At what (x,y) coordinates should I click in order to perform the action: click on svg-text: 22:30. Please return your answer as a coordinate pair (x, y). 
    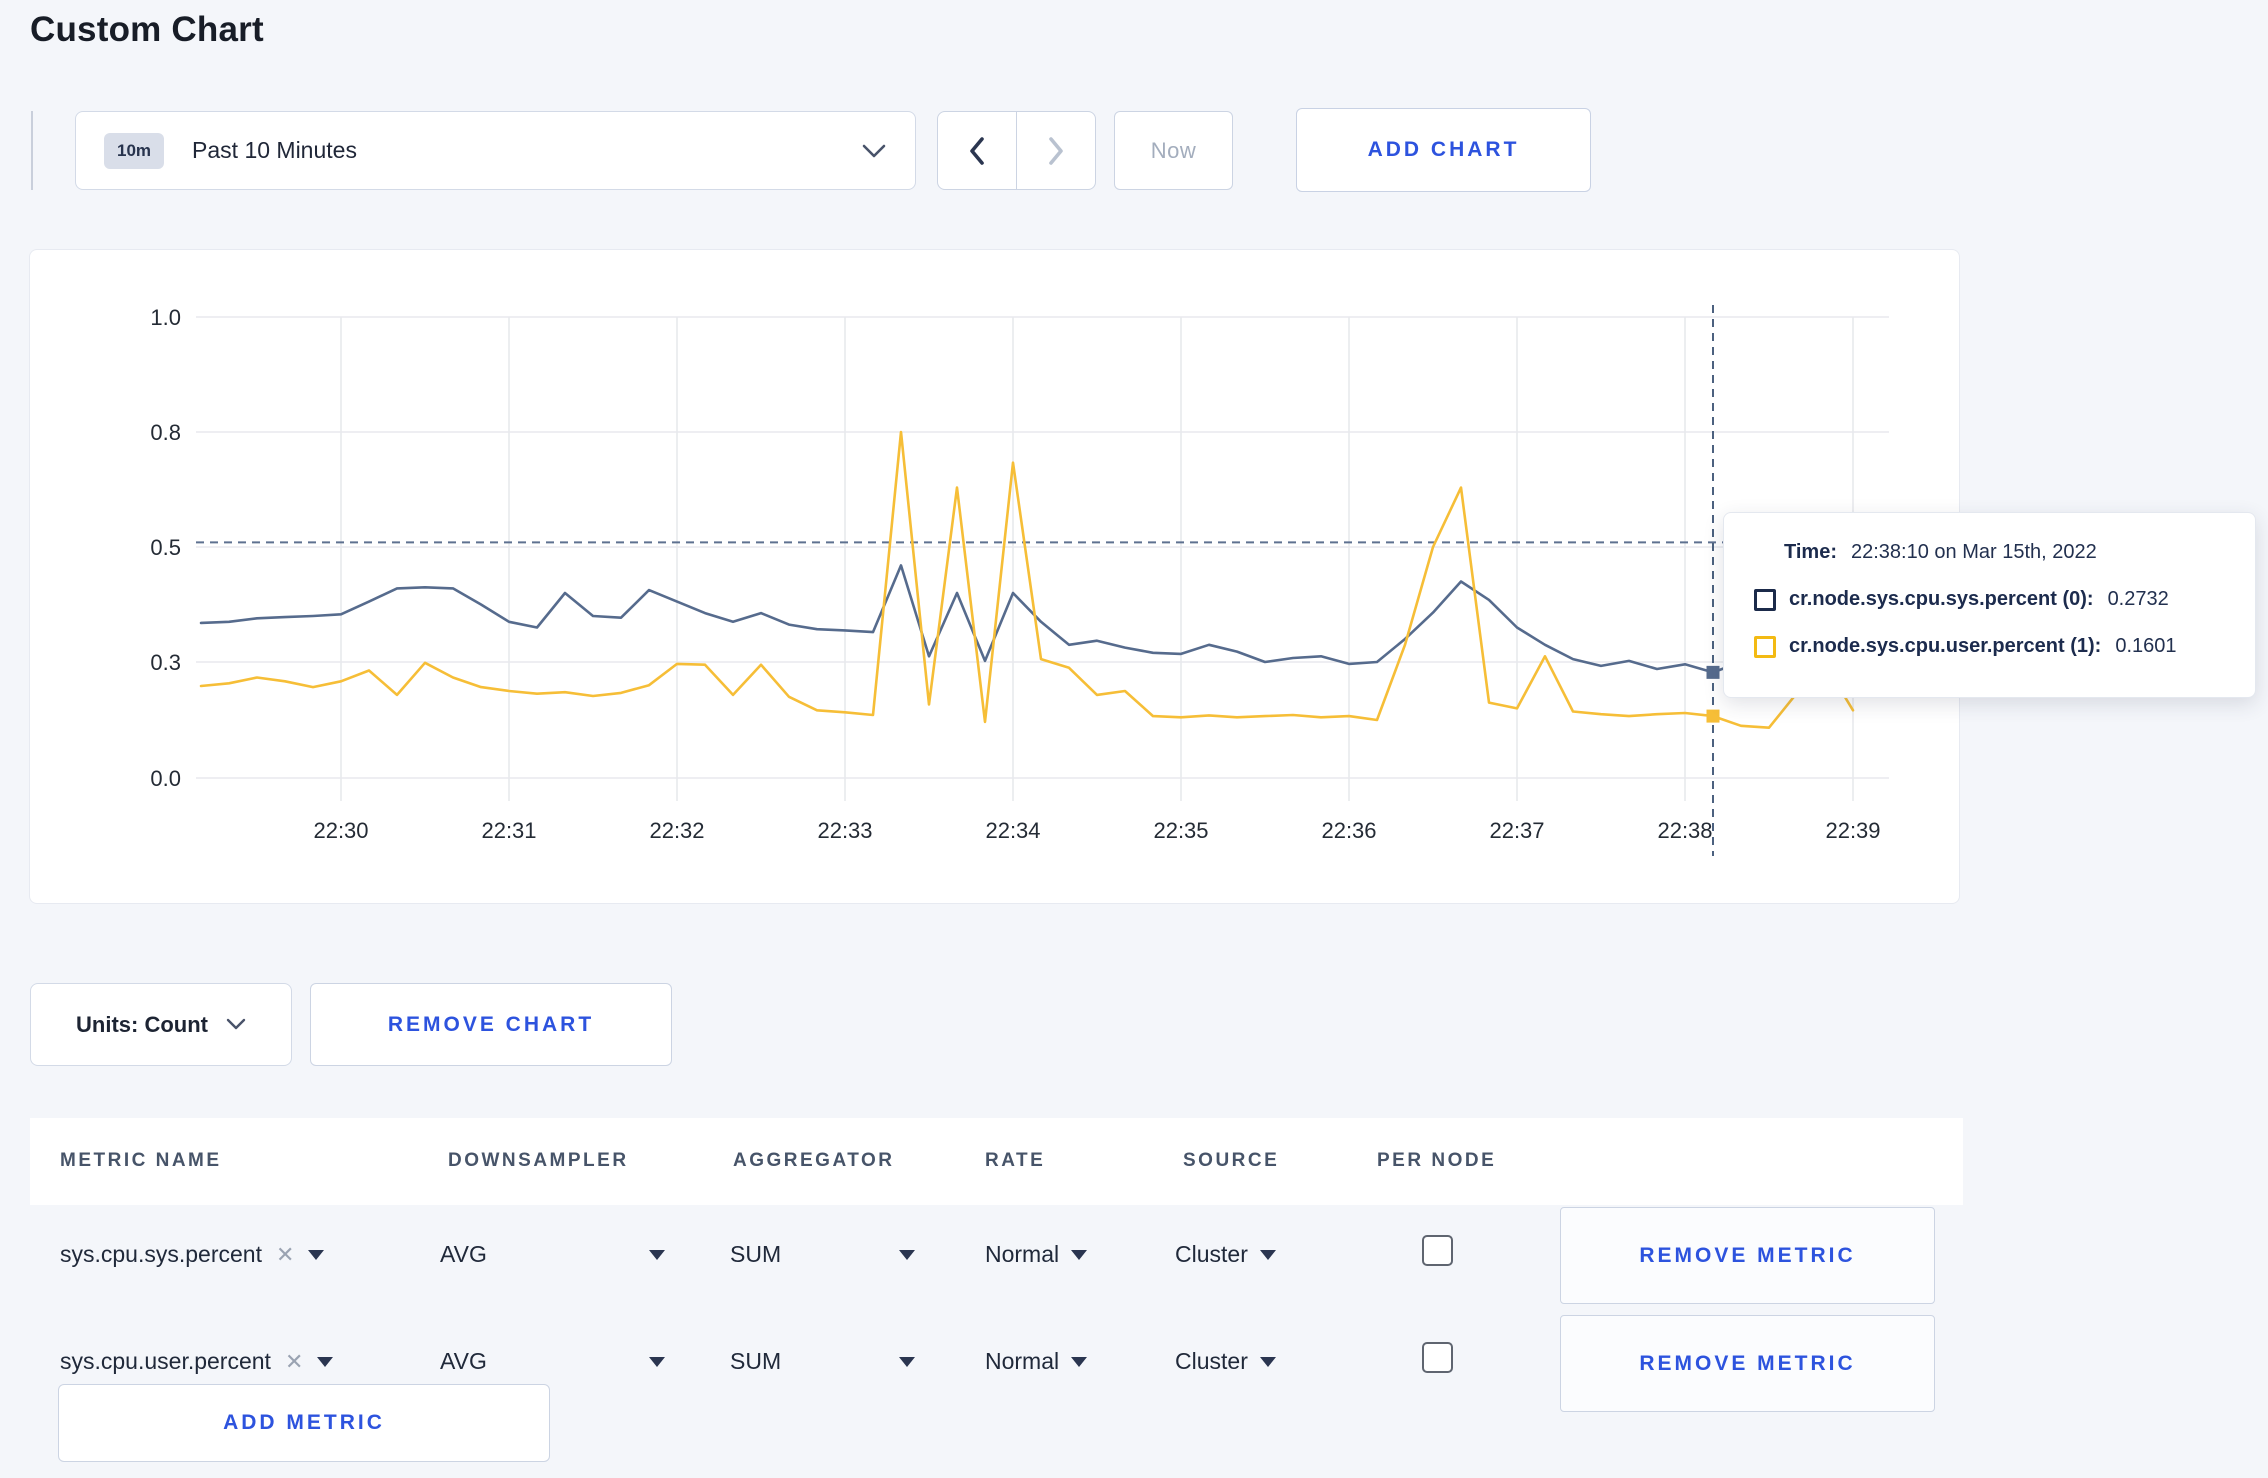
    Looking at the image, I should click on (340, 830).